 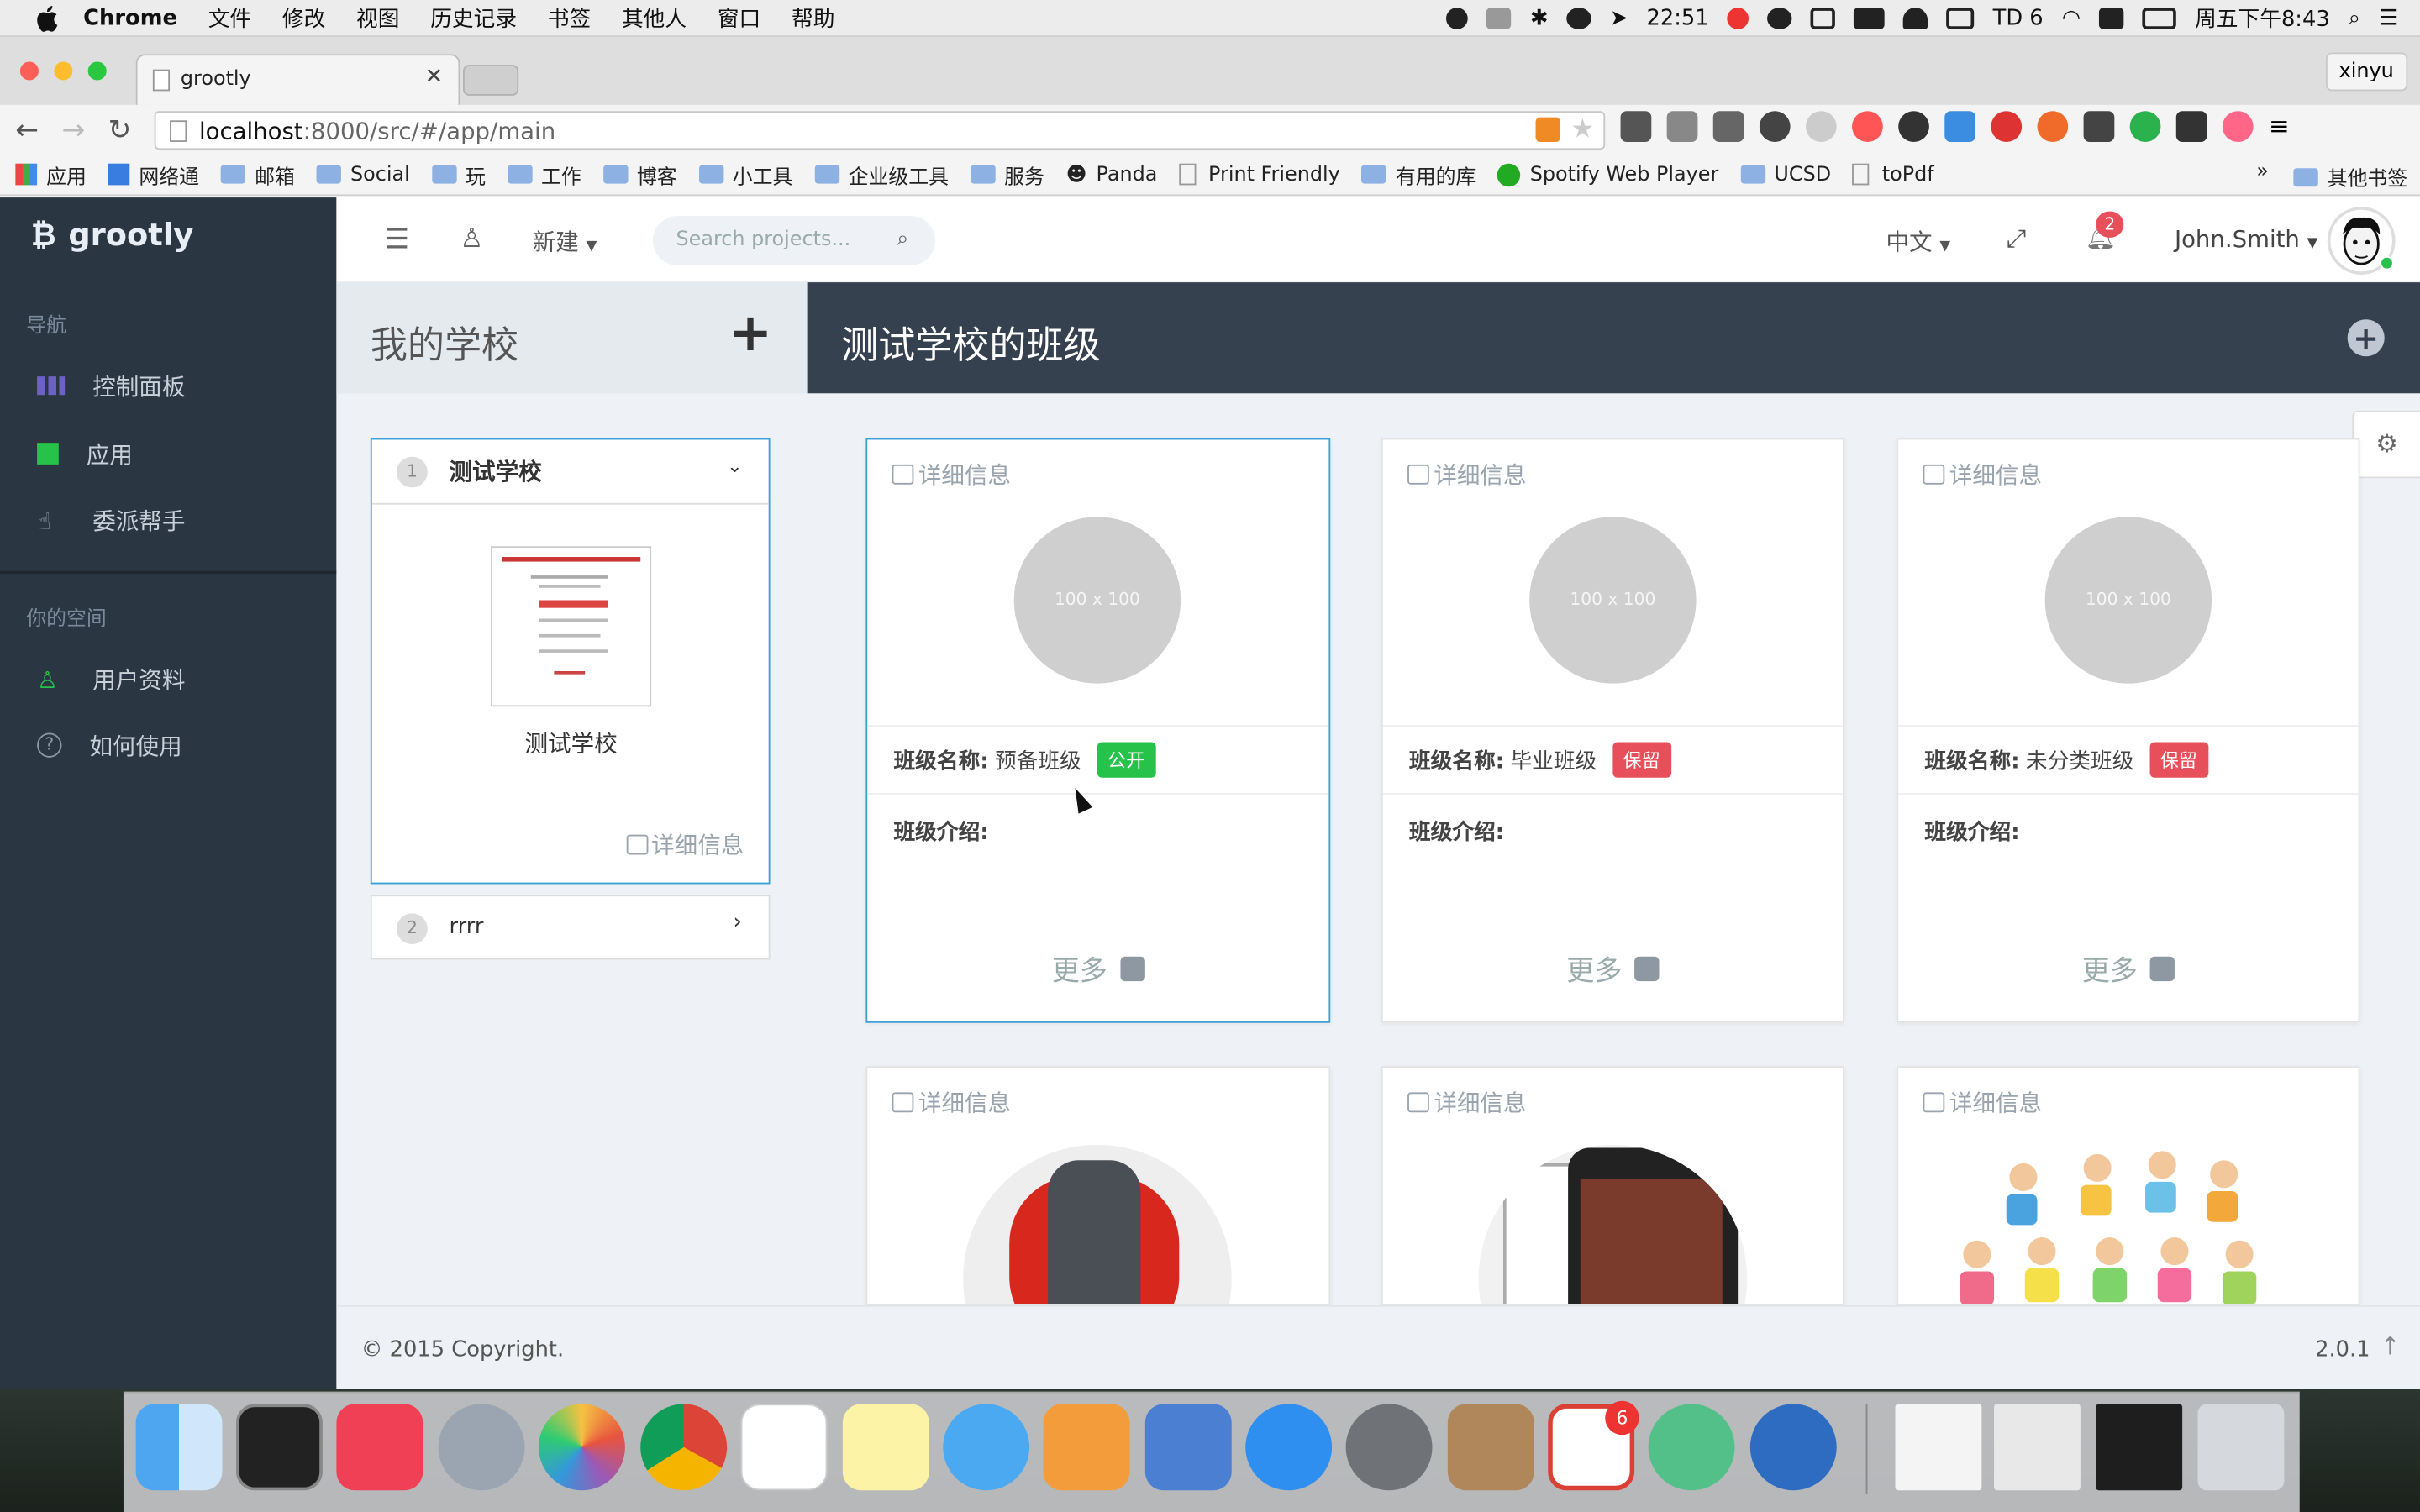 What do you see at coordinates (1418, 174) in the screenshot?
I see `bookmark-folder: 有用的库` at bounding box center [1418, 174].